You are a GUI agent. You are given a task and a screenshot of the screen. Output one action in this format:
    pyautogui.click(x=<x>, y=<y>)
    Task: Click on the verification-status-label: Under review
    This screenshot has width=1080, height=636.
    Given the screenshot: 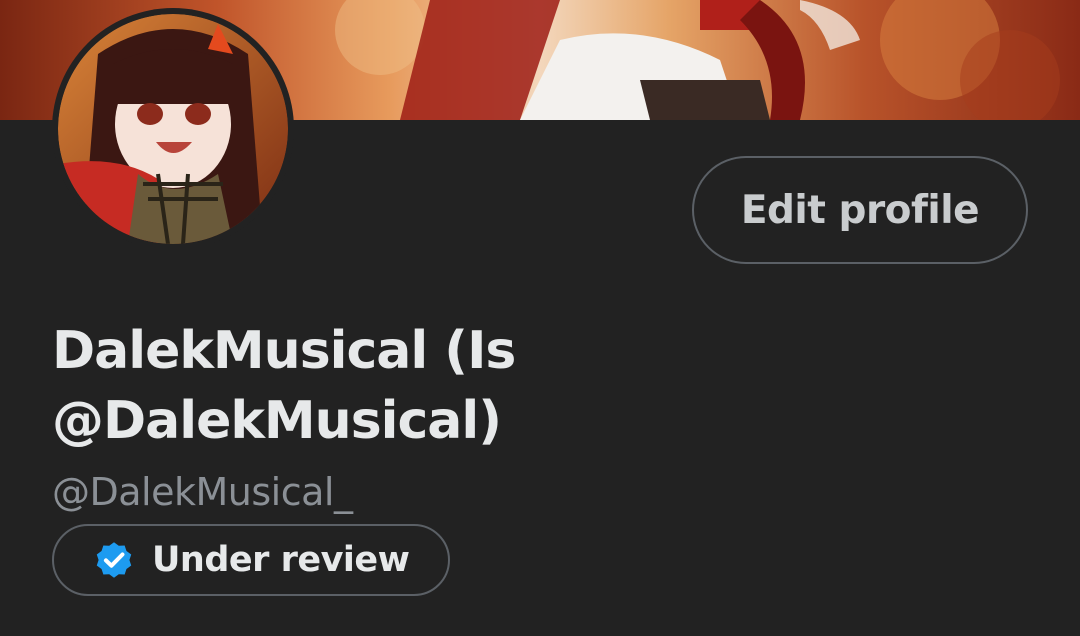 What is the action you would take?
    pyautogui.click(x=281, y=560)
    